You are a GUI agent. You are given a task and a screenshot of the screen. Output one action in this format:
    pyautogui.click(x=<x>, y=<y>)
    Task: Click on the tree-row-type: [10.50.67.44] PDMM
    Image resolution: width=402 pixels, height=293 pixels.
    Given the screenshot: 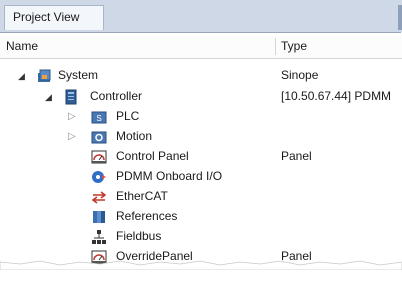 What is the action you would take?
    pyautogui.click(x=336, y=96)
    